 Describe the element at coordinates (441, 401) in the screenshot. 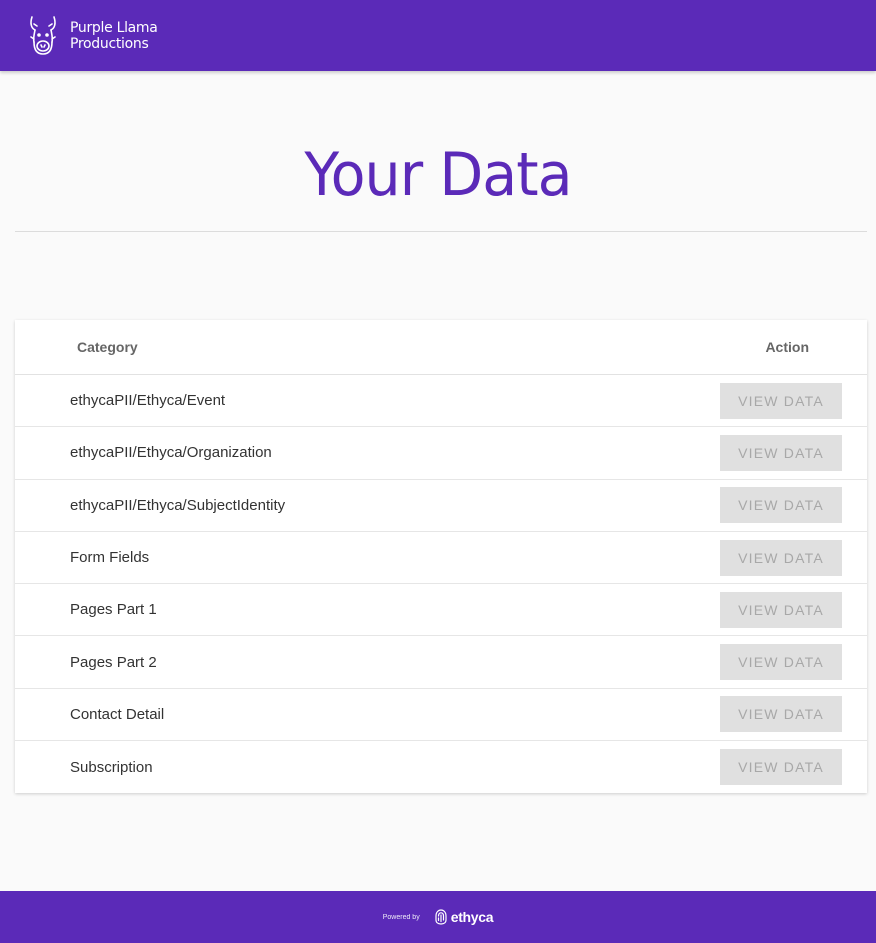

I see `table-row: ethycaPII/Ethyca/Event VIEW DATA` at that location.